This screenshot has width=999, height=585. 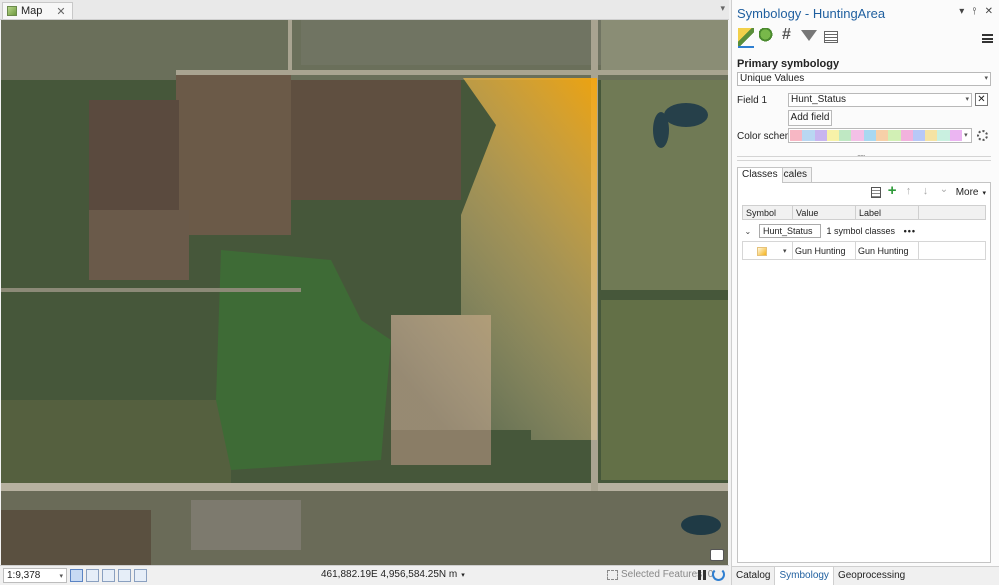 What do you see at coordinates (702, 575) in the screenshot?
I see `pause-icon` at bounding box center [702, 575].